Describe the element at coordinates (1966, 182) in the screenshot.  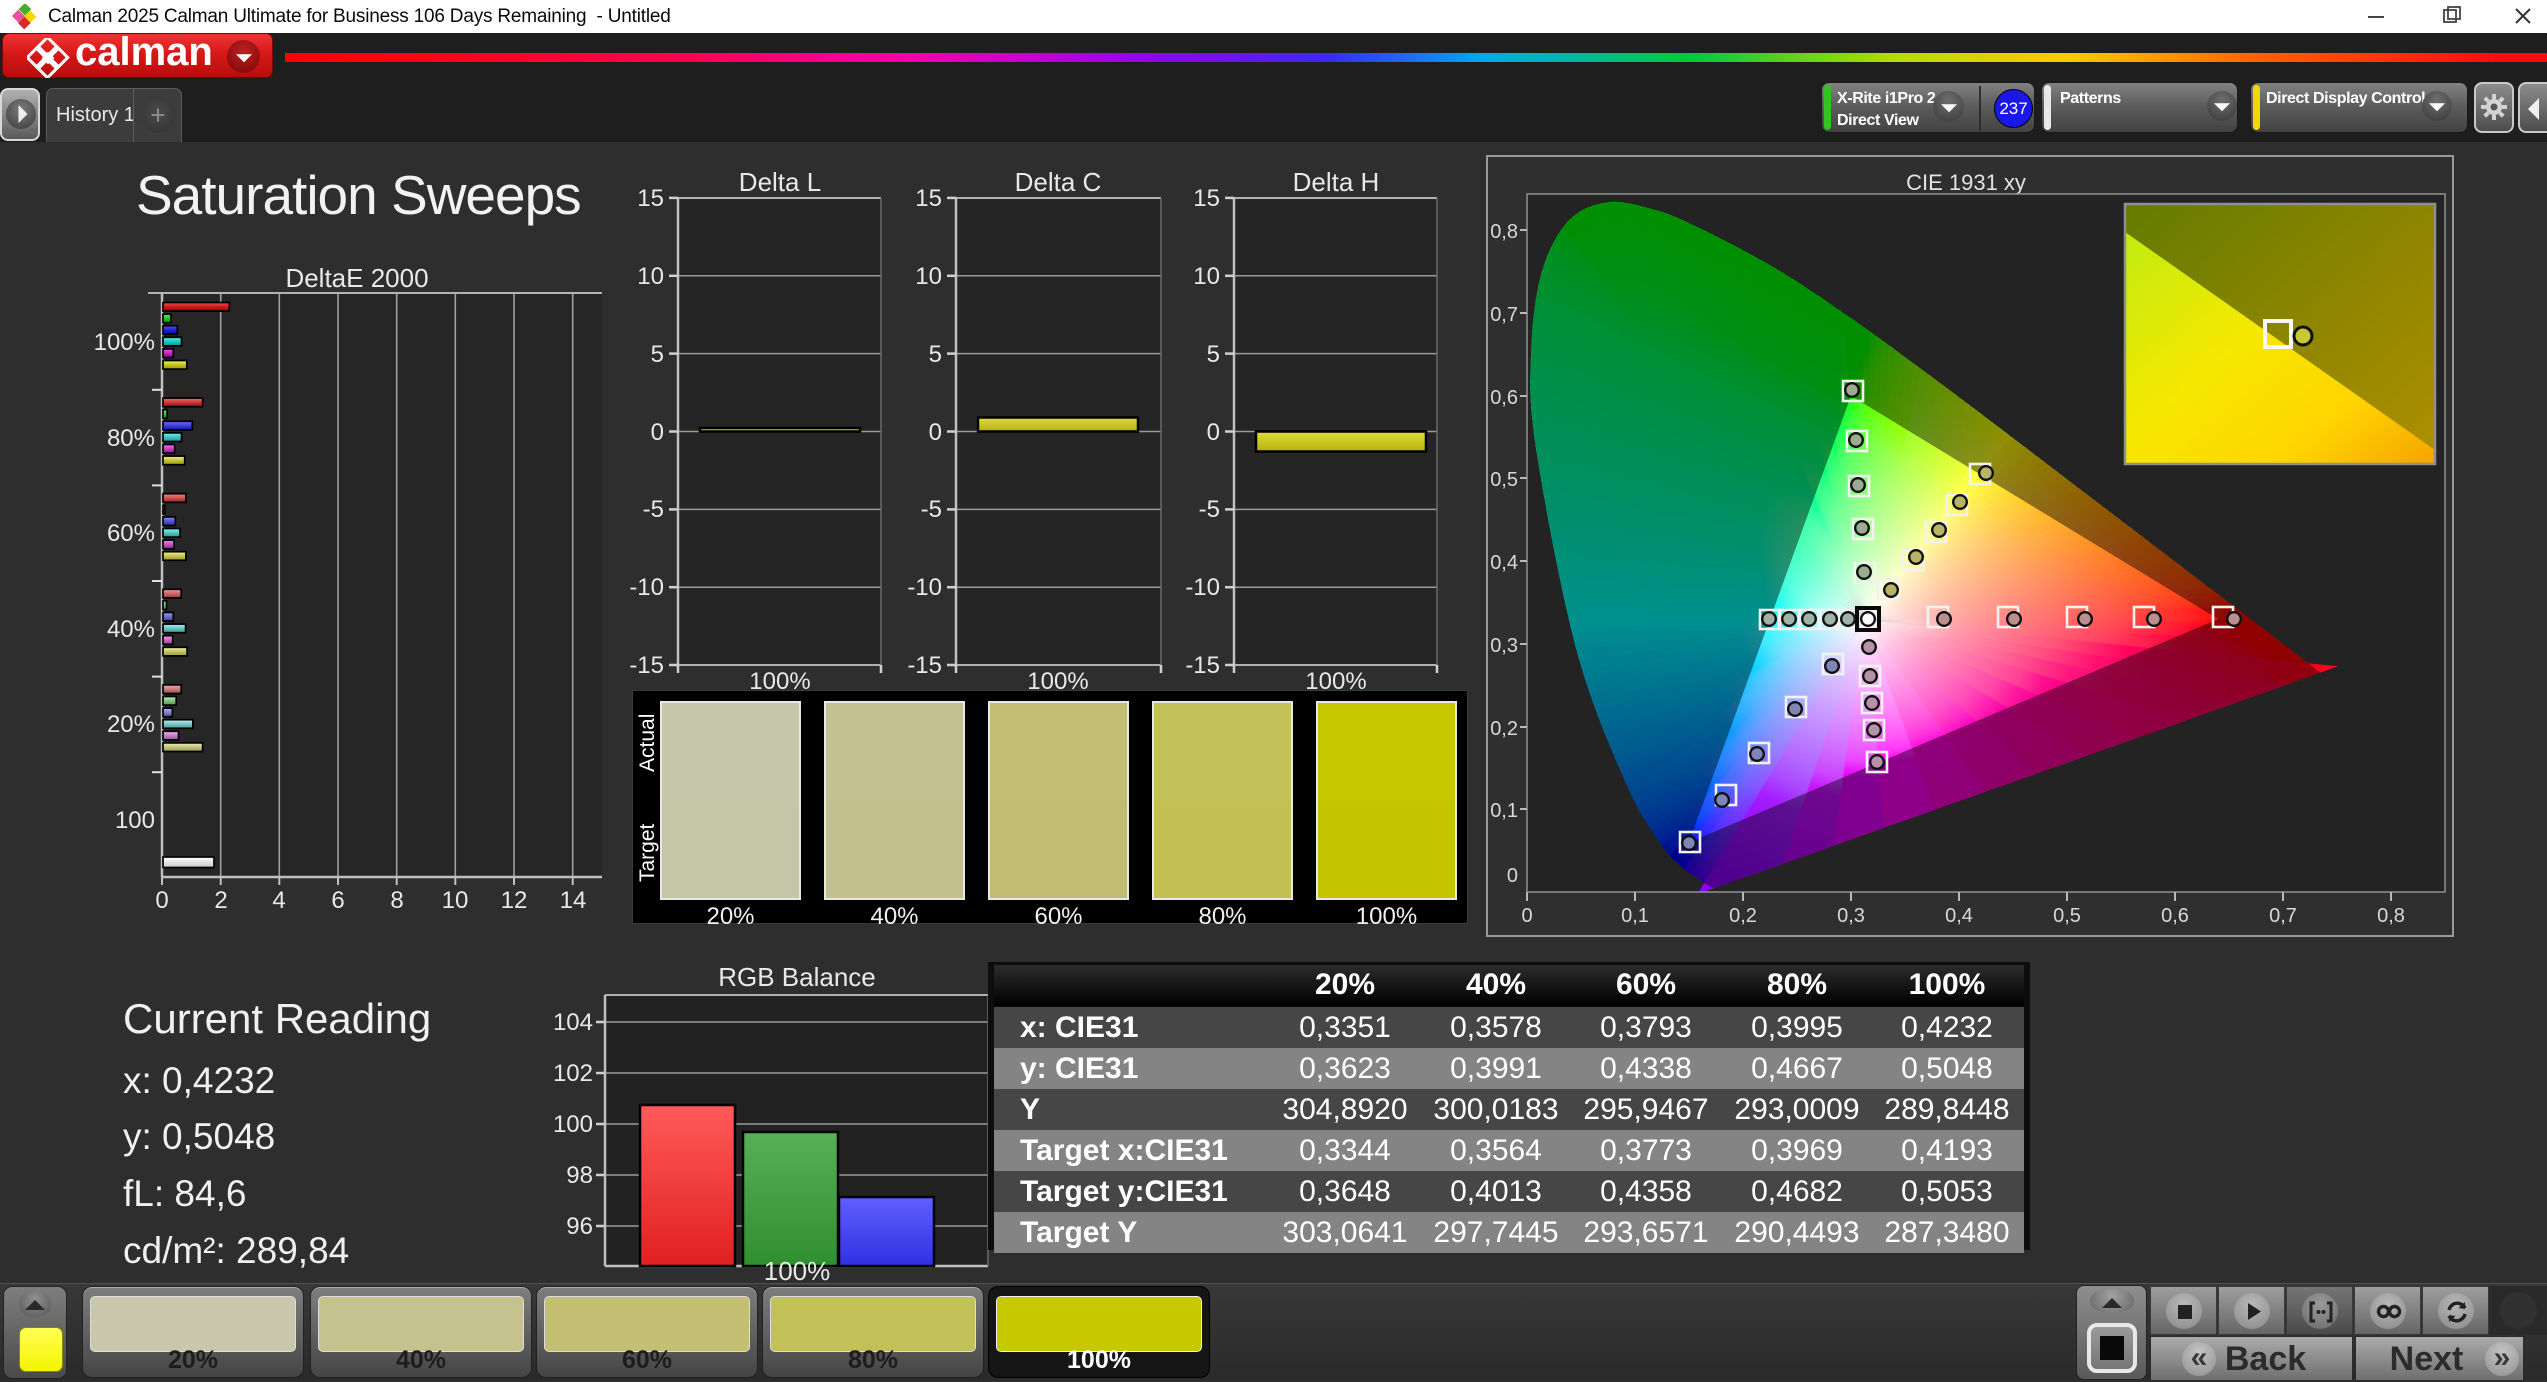
I see `svg-text: CIE 1931 xy` at that location.